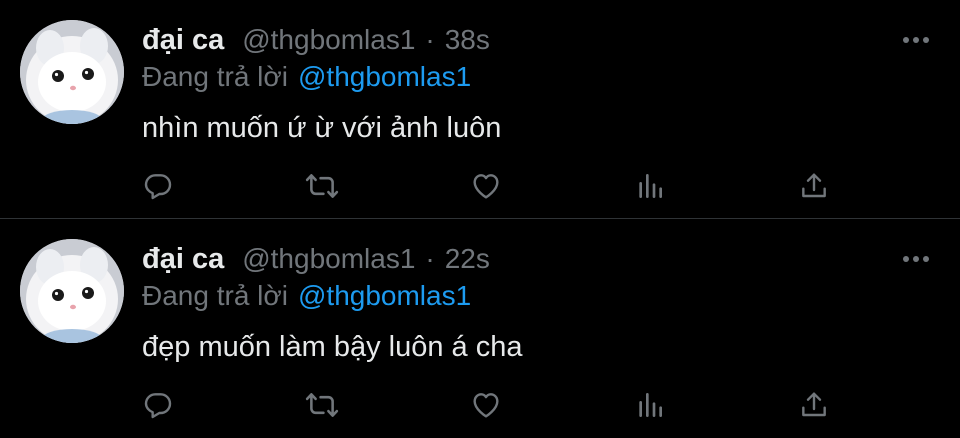  I want to click on tweet-header: đại ca @thgbomlas1 · 38s, so click(316, 40).